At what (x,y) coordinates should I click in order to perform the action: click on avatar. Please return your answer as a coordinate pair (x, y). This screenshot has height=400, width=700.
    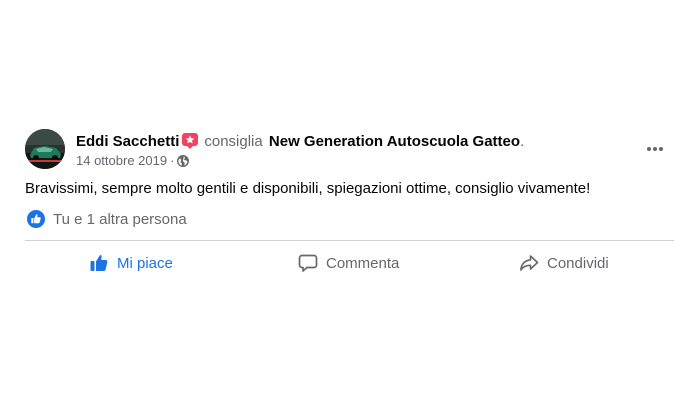
    Looking at the image, I should click on (45, 149).